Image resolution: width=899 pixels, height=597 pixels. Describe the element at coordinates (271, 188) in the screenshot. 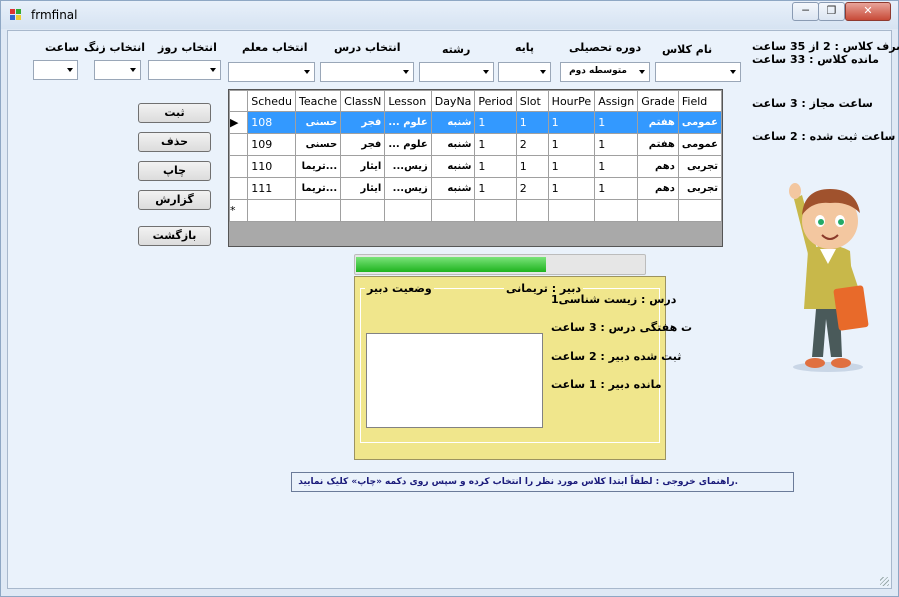

I see `grid-cell: 111` at that location.